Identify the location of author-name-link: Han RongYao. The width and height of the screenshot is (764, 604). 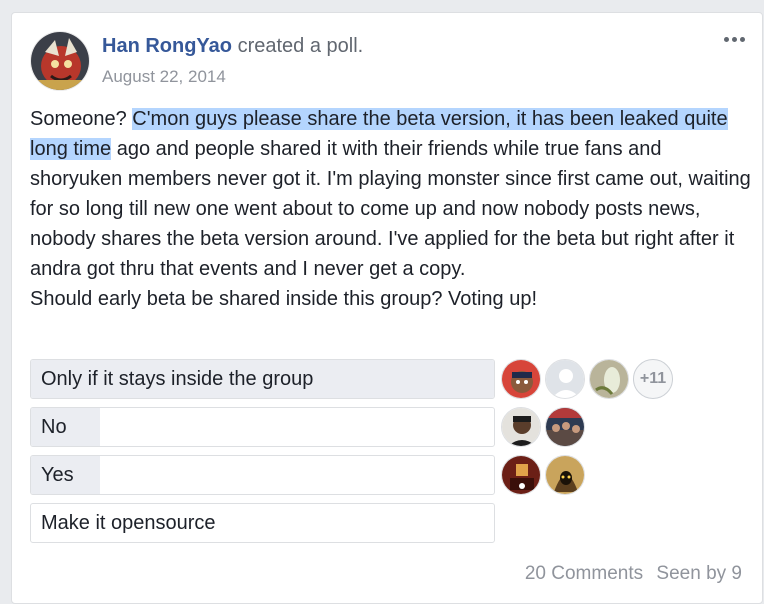
(167, 46).